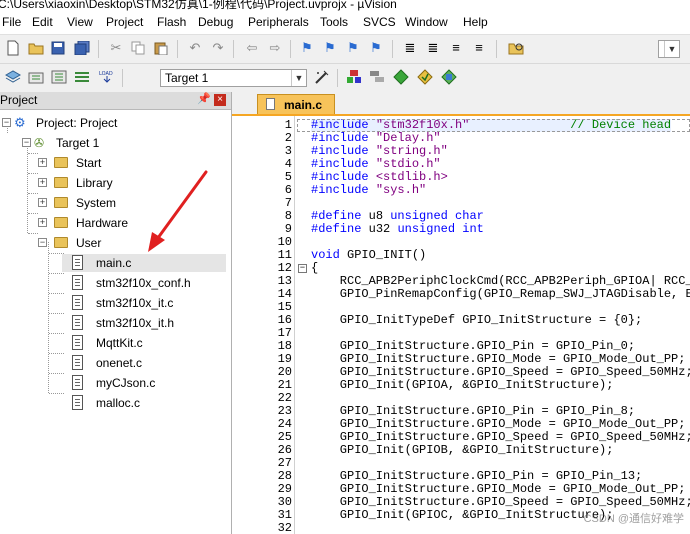  I want to click on close-icon: ×, so click(220, 100).